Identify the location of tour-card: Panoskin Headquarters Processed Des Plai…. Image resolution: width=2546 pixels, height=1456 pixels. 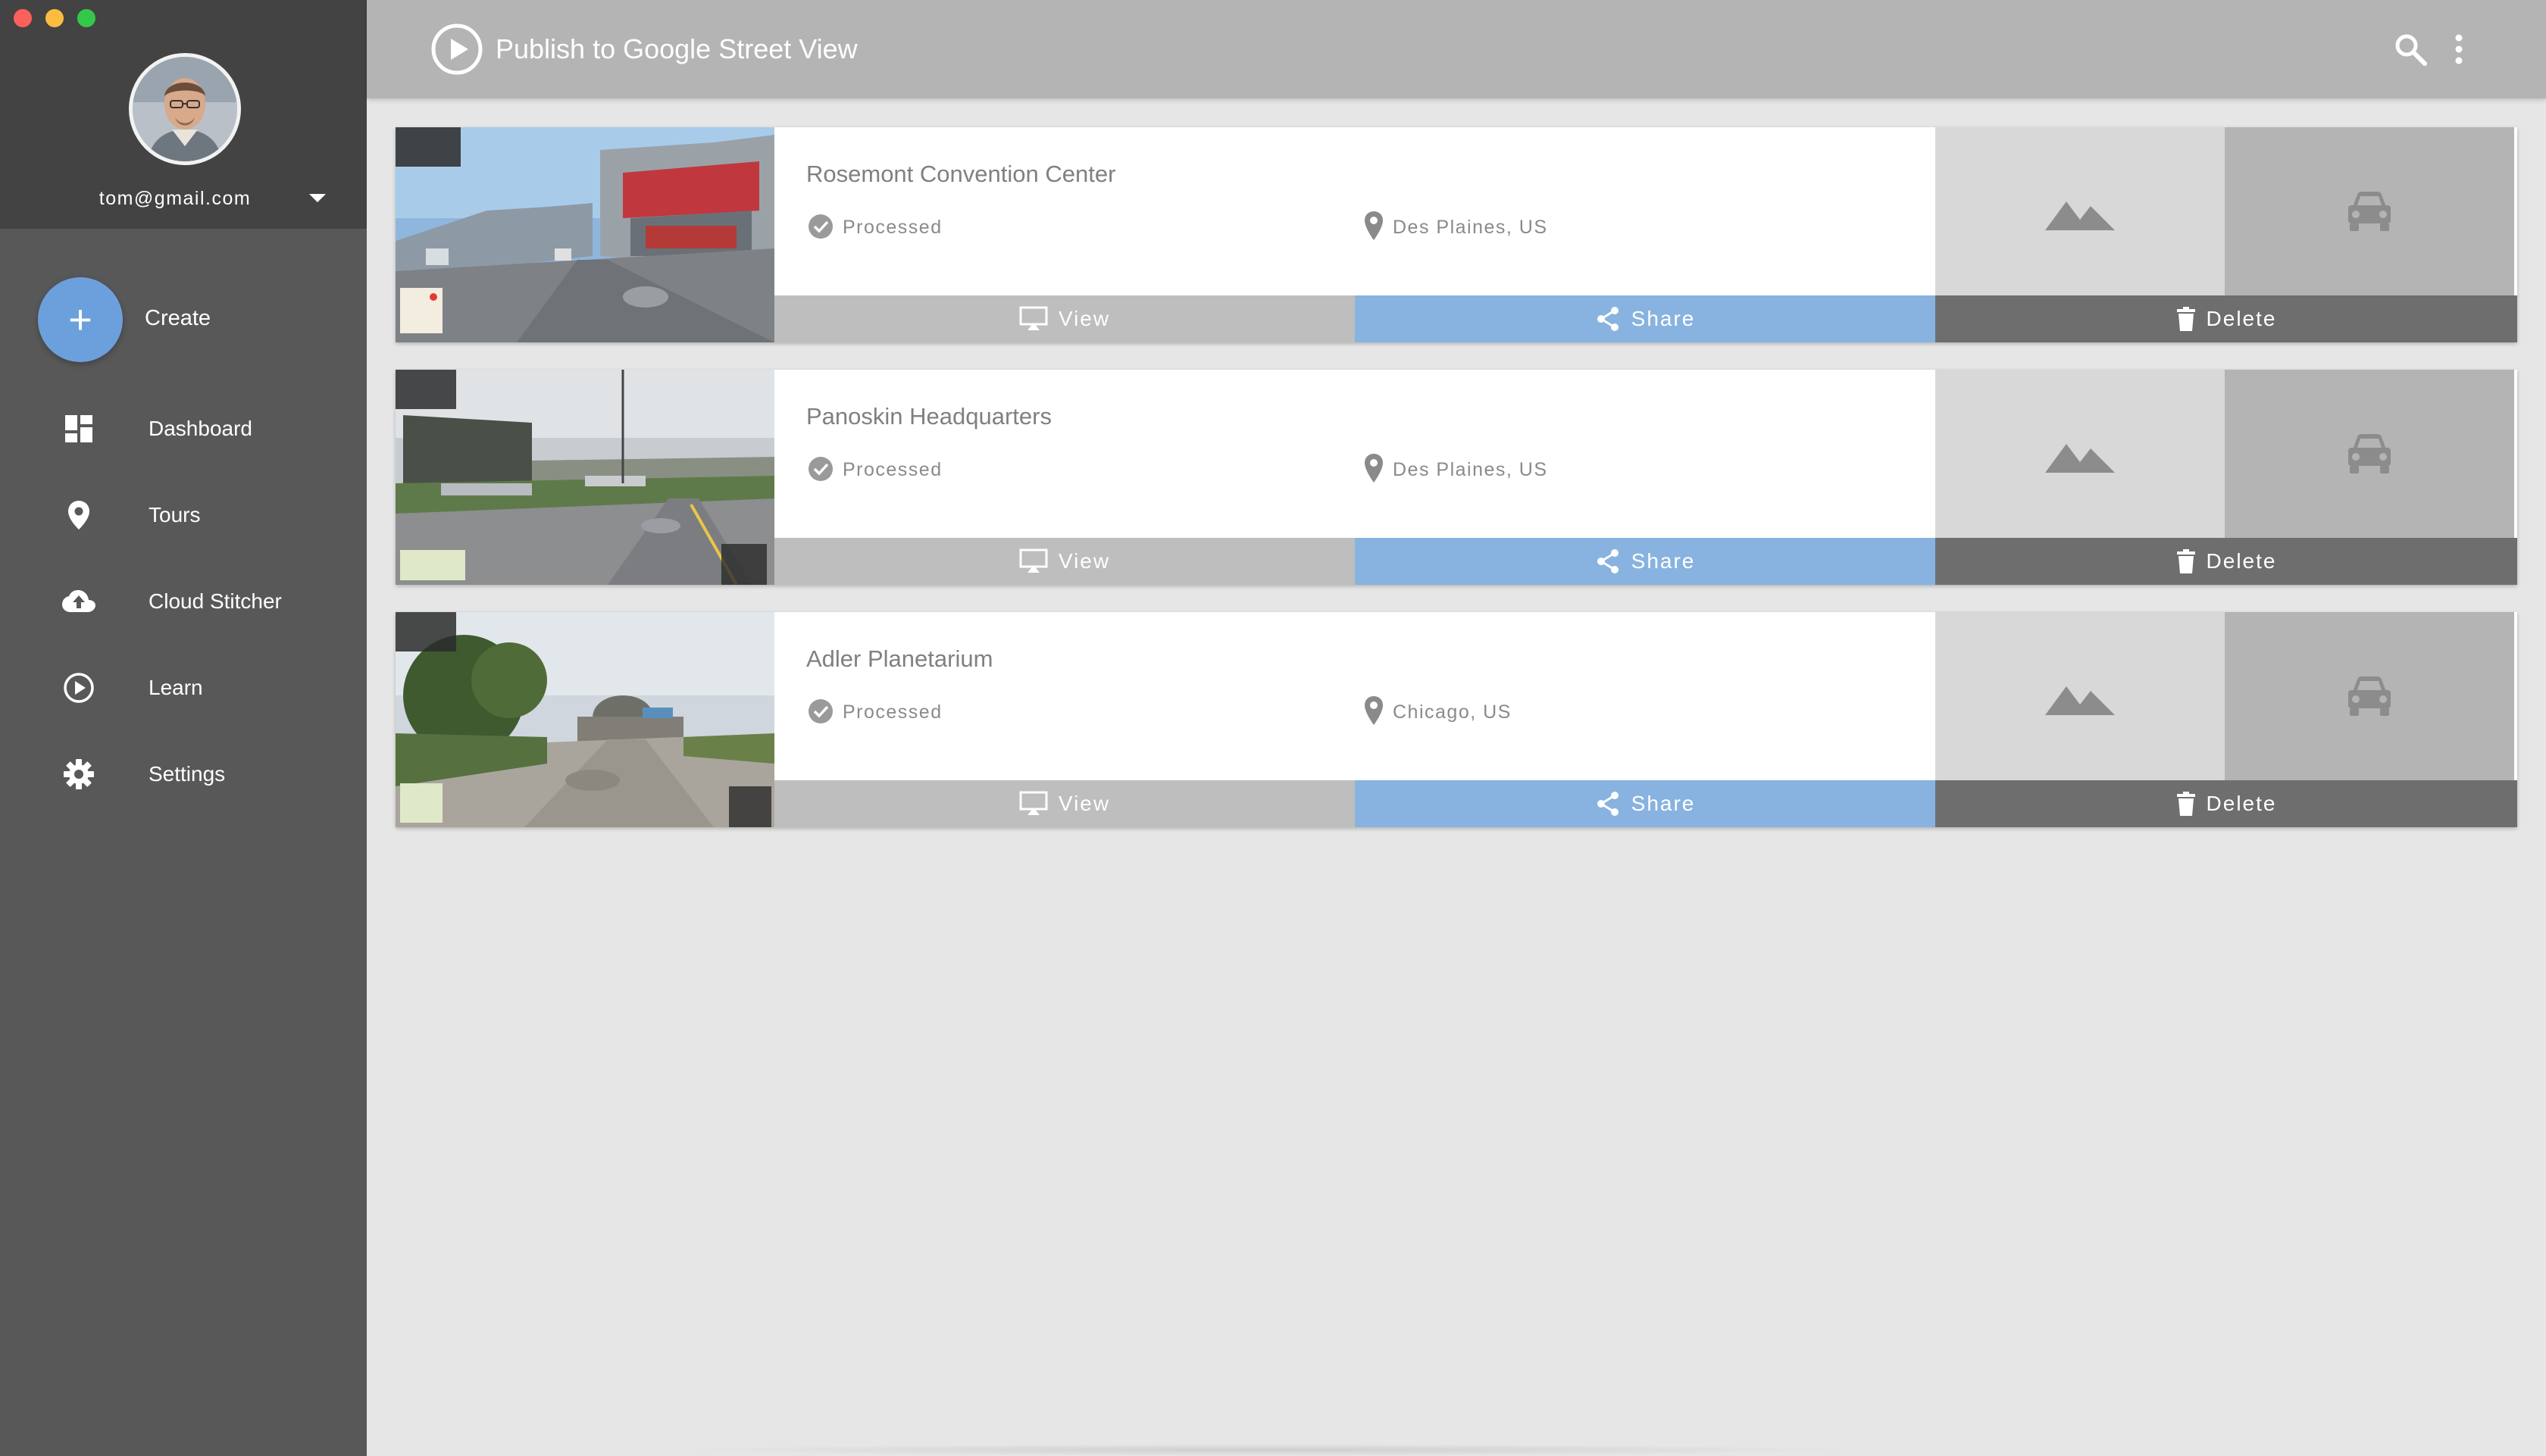
(1456, 478).